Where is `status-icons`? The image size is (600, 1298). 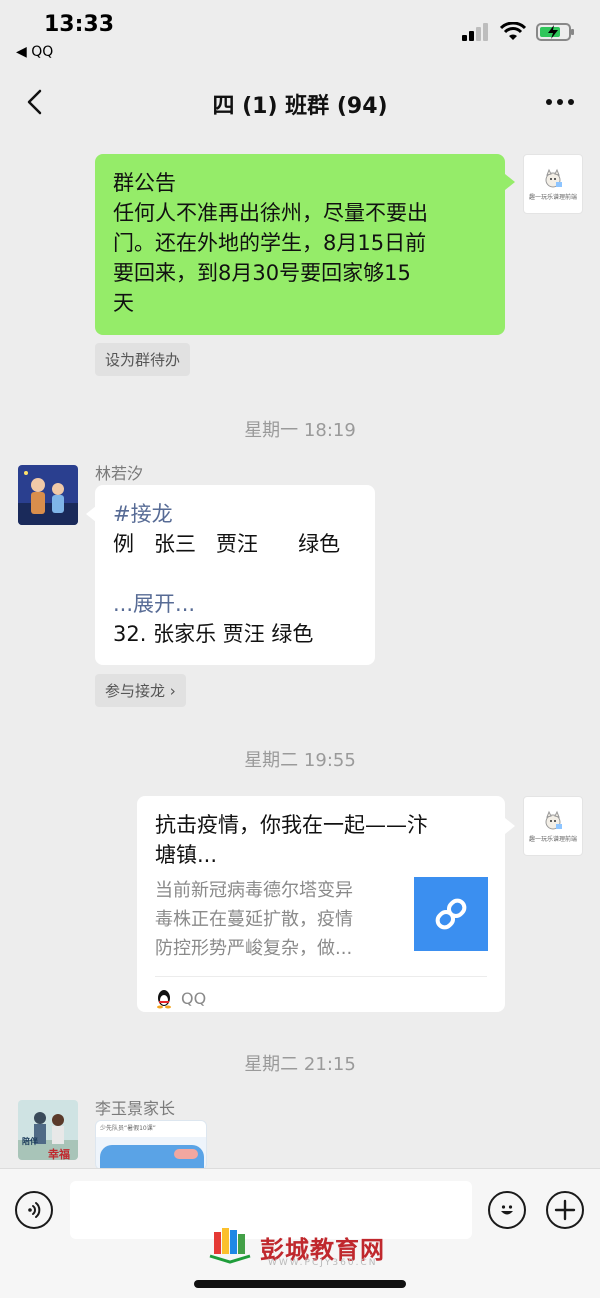
status-icons is located at coordinates (519, 32).